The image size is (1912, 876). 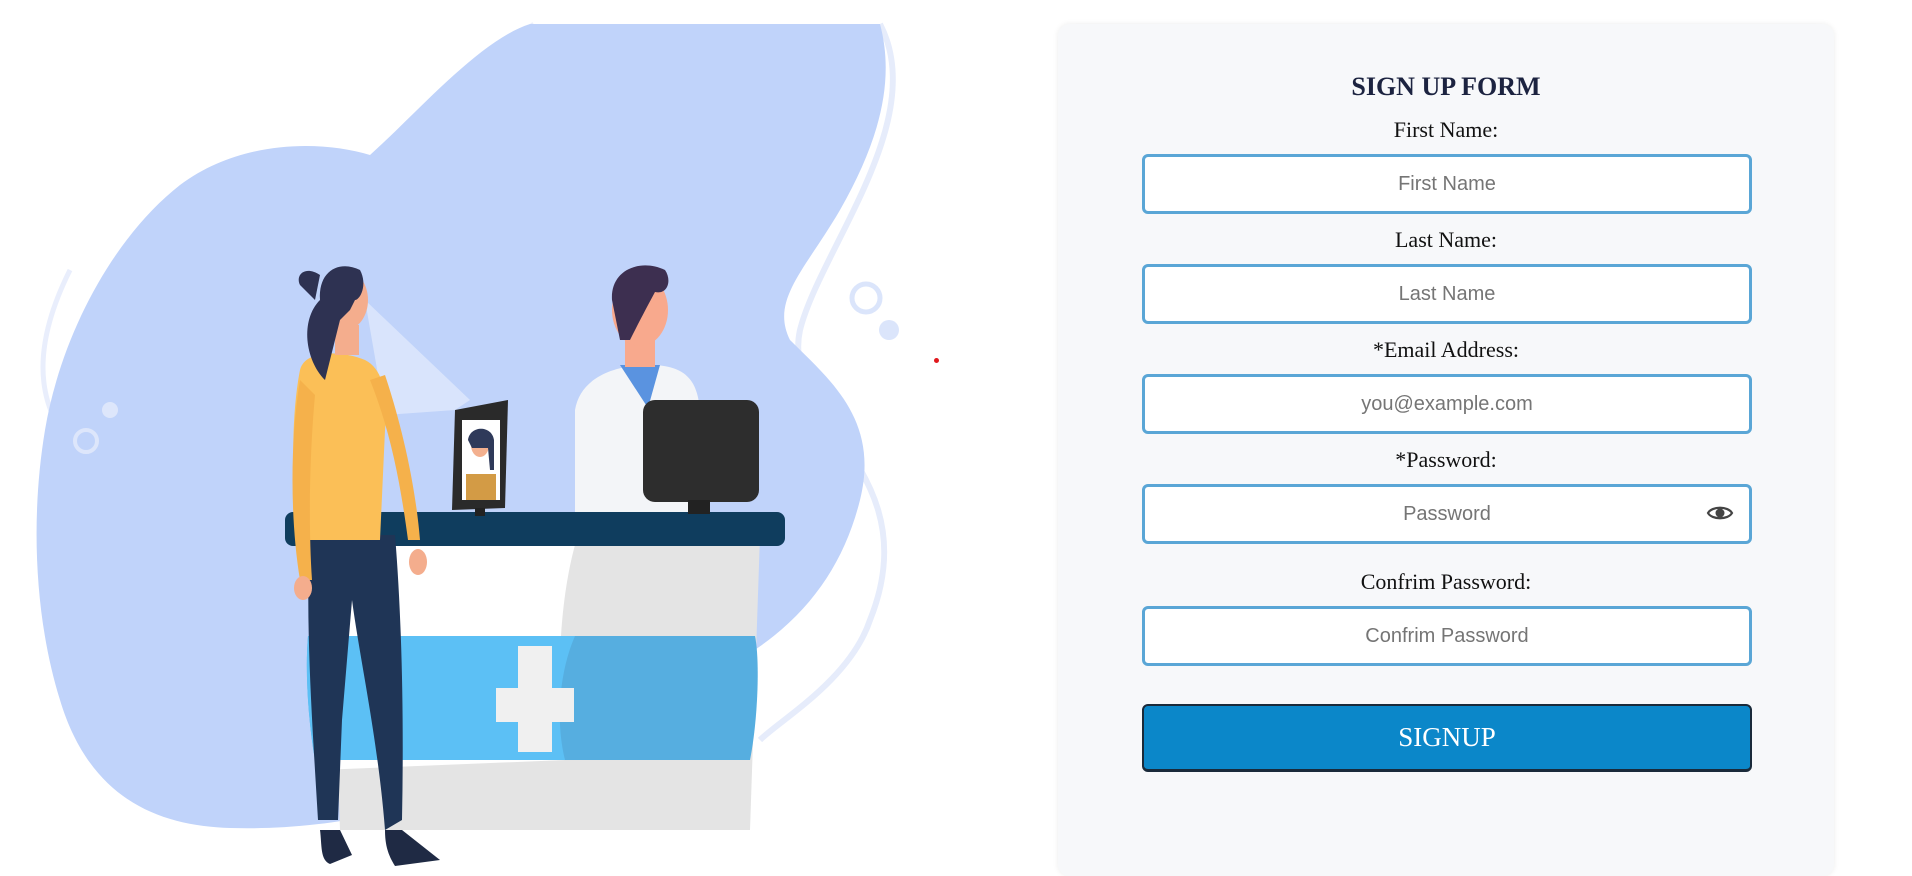 I want to click on signup-button: SIGNUP, so click(x=1447, y=738).